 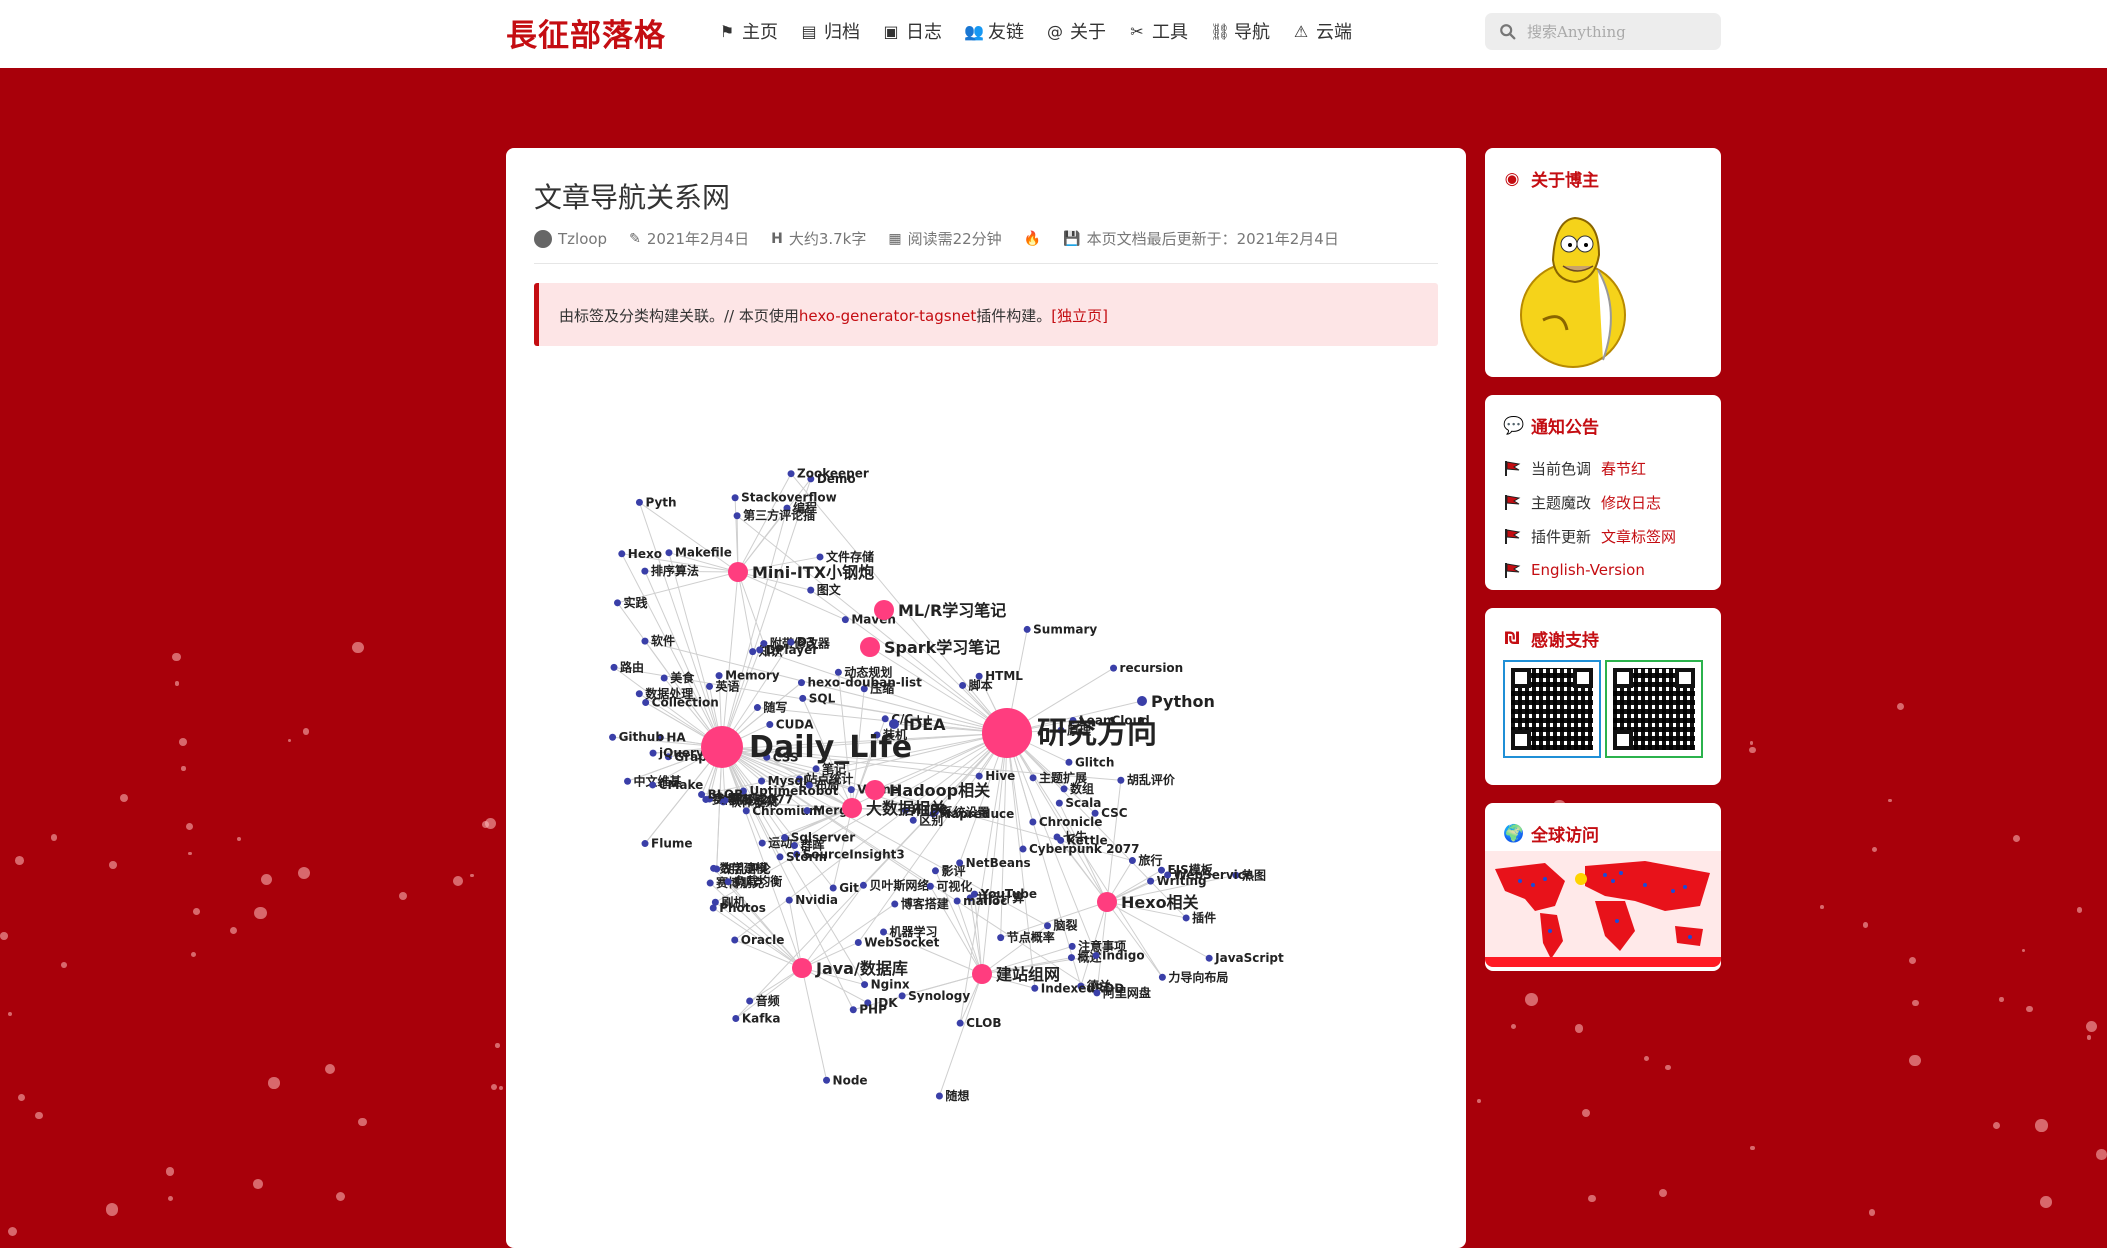 I want to click on node-label: SQL, so click(x=822, y=698).